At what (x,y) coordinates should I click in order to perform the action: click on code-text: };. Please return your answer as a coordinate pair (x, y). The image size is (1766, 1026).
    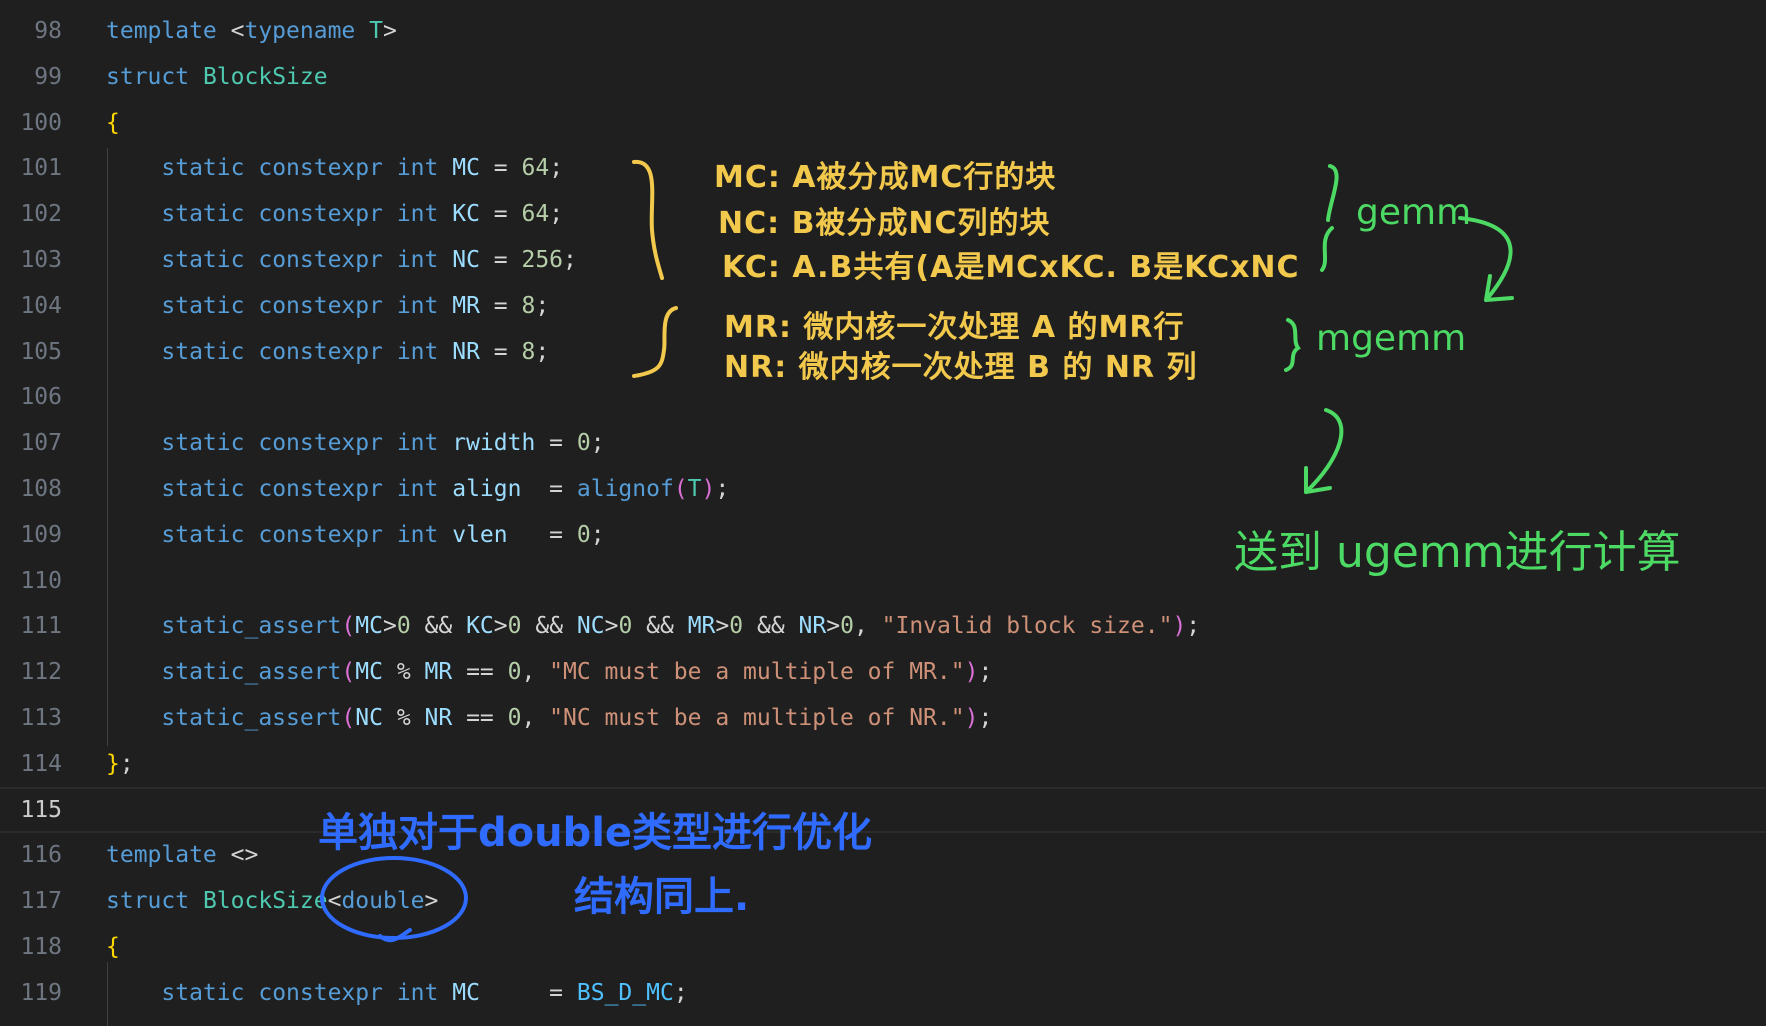
    Looking at the image, I should click on (120, 764).